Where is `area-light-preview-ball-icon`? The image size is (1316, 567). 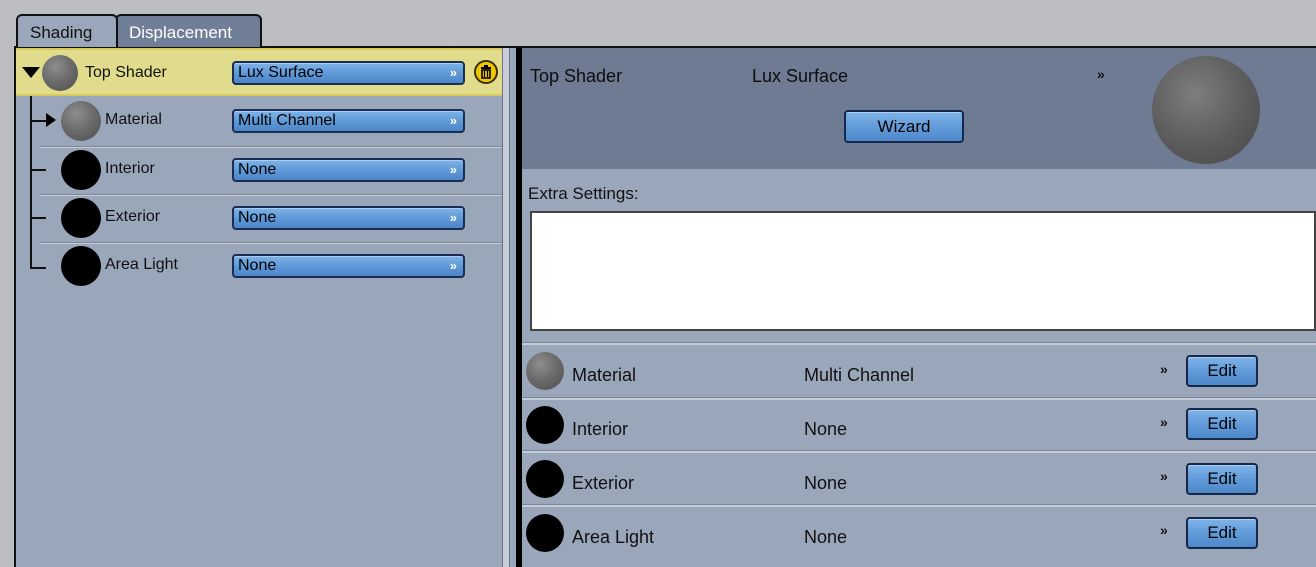
area-light-preview-ball-icon is located at coordinates (81, 266).